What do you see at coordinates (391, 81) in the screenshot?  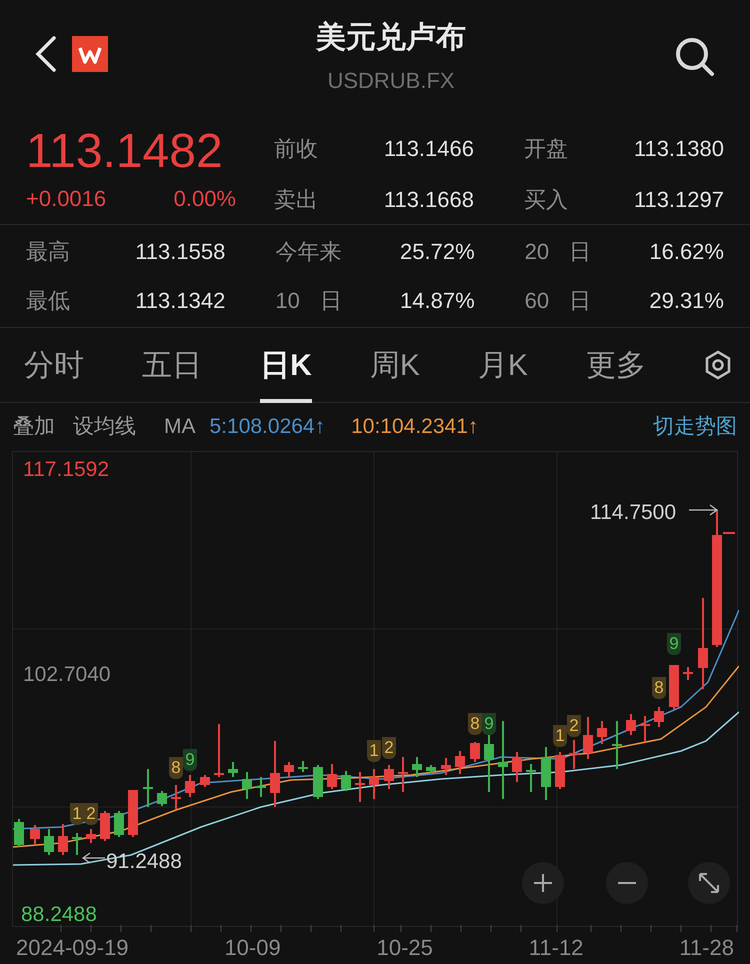 I see `symbol-code: USDRUB.FX` at bounding box center [391, 81].